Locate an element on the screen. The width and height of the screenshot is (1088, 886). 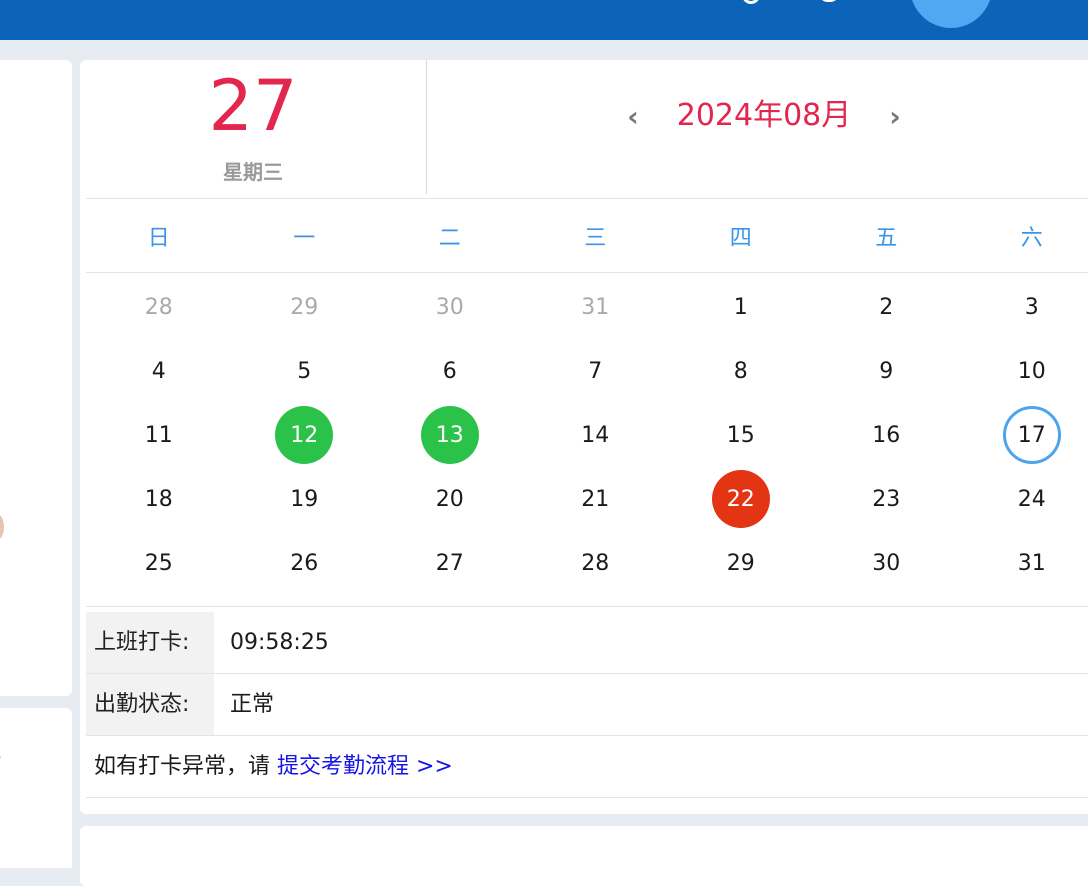
avatar is located at coordinates (951, 14).